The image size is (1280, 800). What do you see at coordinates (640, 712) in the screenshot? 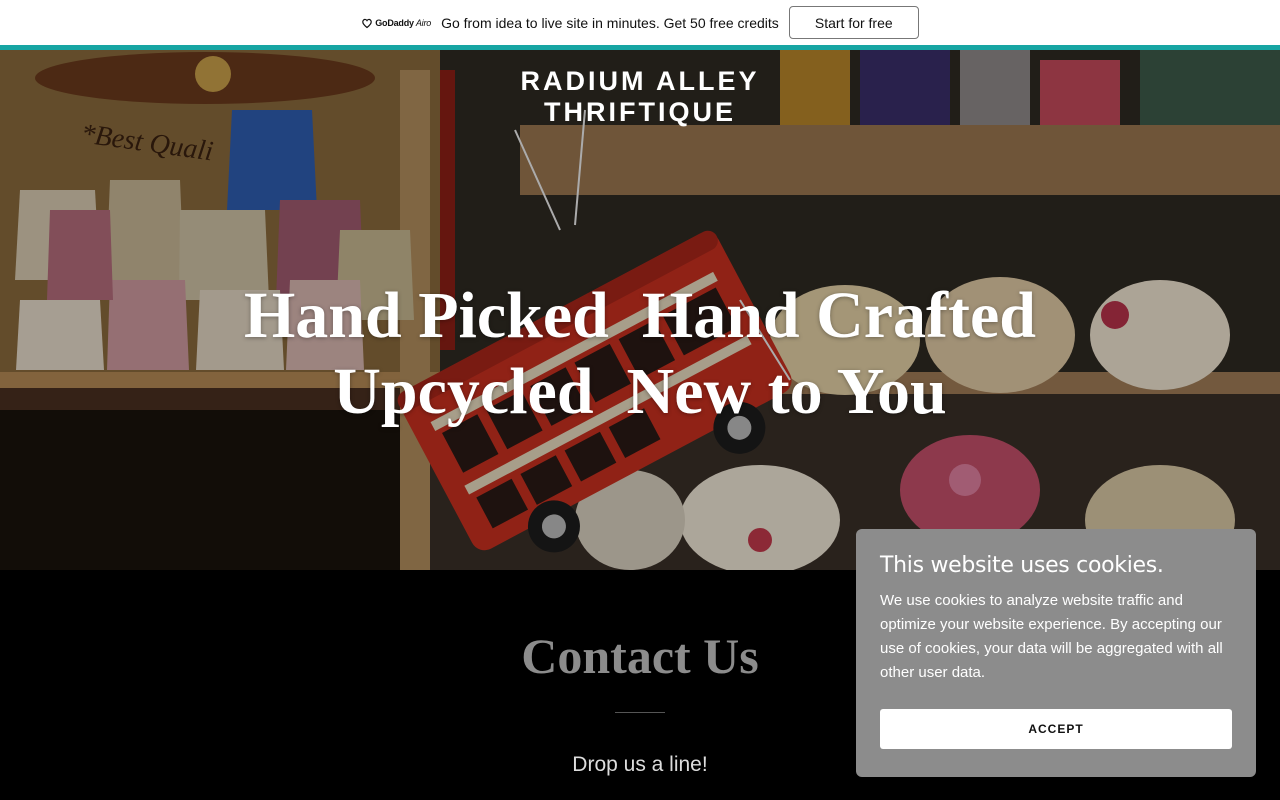
I see `section-divider` at bounding box center [640, 712].